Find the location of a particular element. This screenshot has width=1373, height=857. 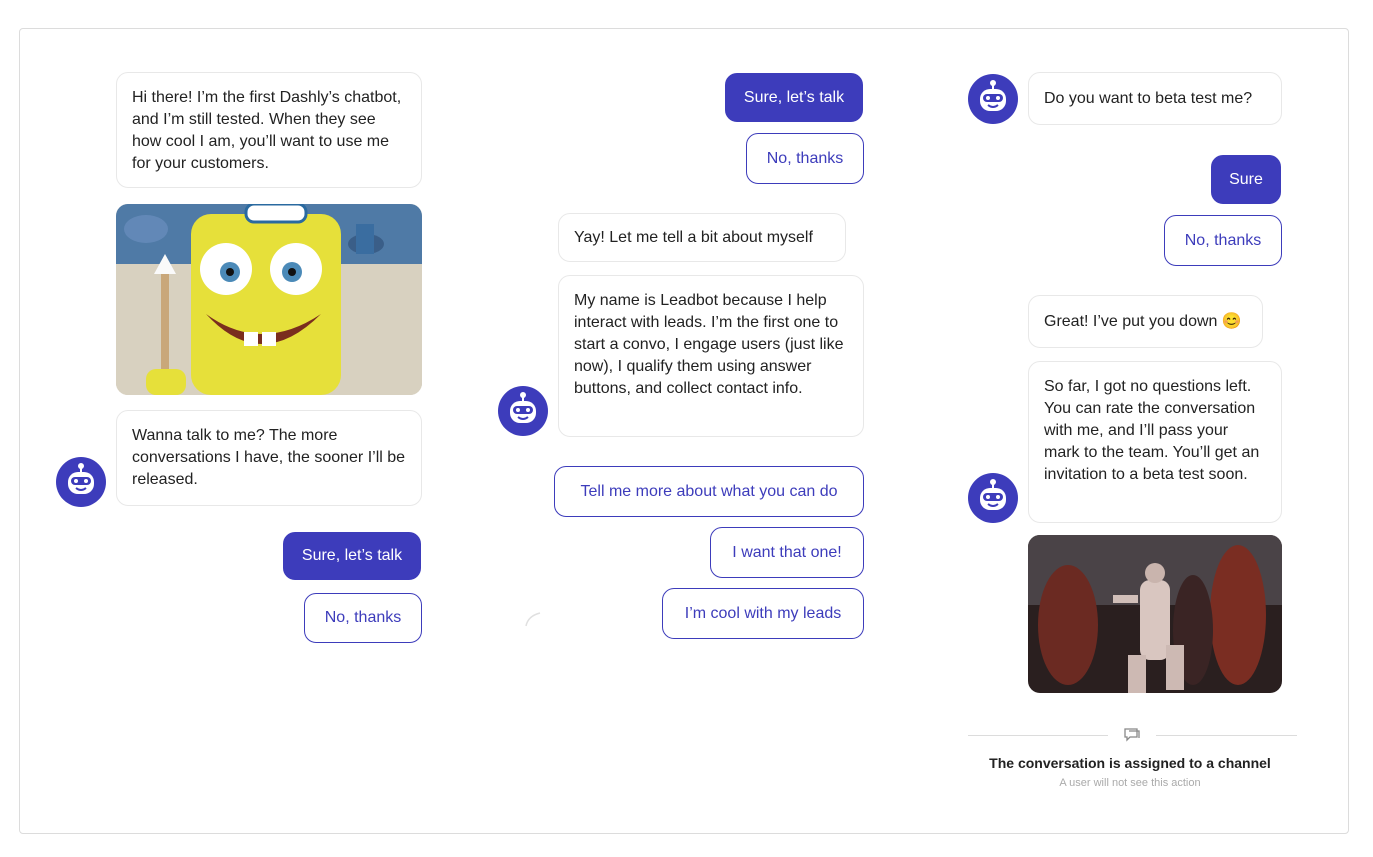

bot-self-intro-message: Yay! Let me tell a bit about myself is located at coordinates (702, 237).